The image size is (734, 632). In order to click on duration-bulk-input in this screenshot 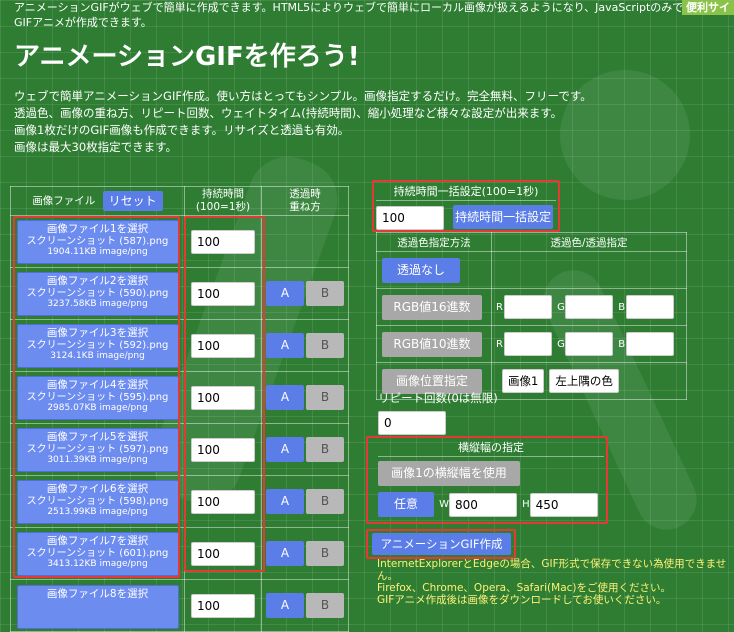, I will do `click(410, 217)`.